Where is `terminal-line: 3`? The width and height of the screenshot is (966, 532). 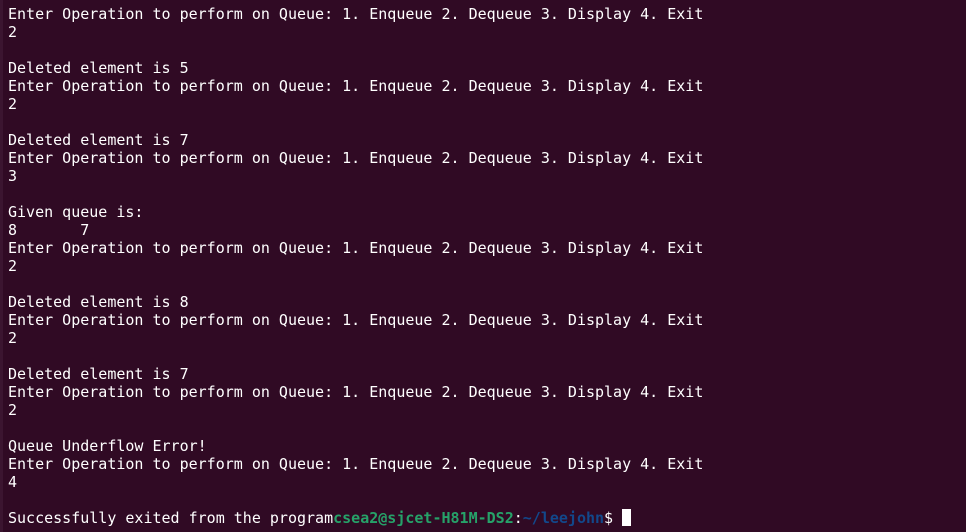 terminal-line: 3 is located at coordinates (13, 176).